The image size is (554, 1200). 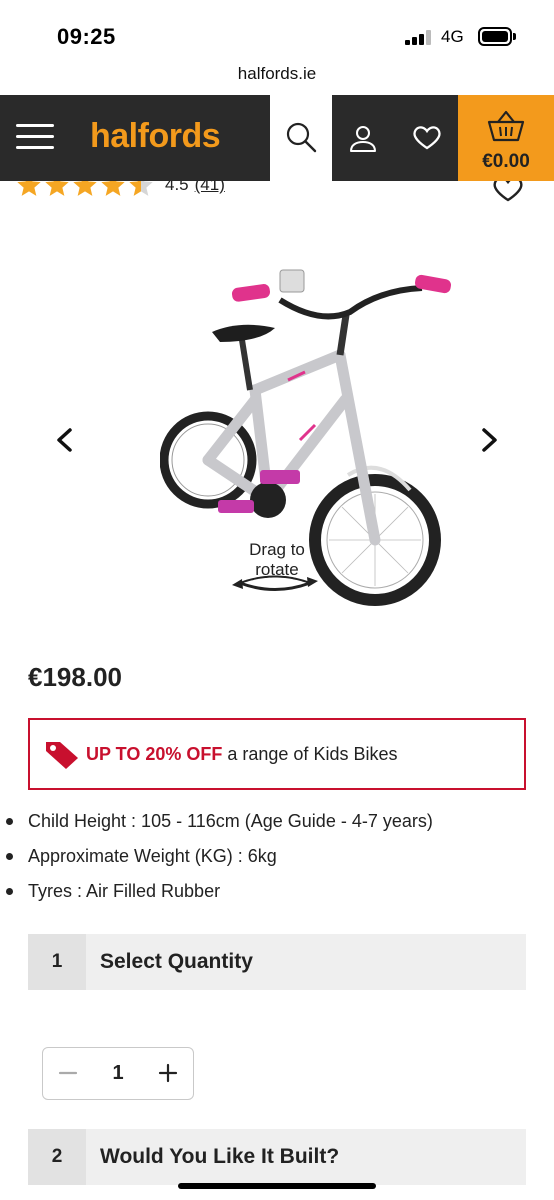 I want to click on status-time: 09:25, so click(x=86, y=36).